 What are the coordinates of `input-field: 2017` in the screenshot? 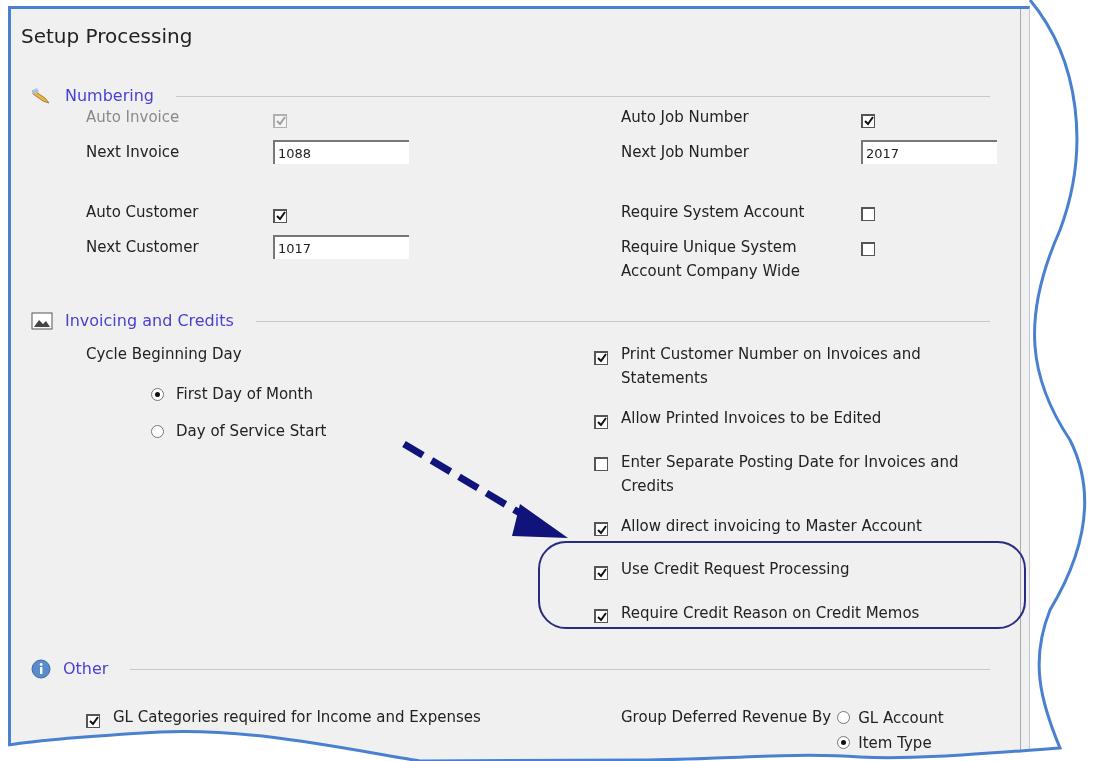 It's located at (929, 152).